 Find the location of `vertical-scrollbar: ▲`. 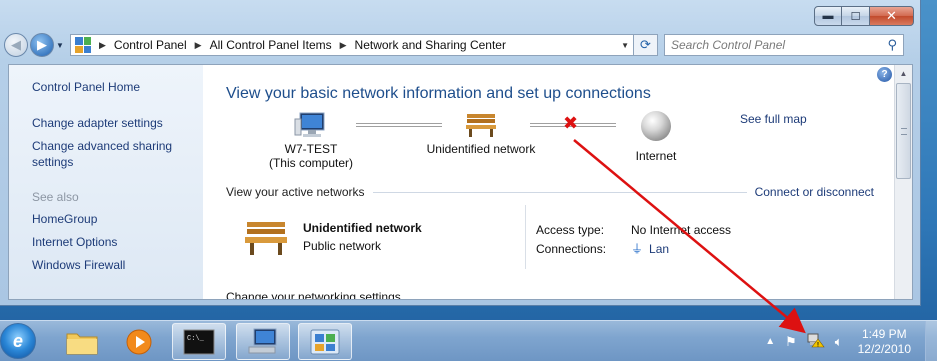

vertical-scrollbar: ▲ is located at coordinates (903, 182).